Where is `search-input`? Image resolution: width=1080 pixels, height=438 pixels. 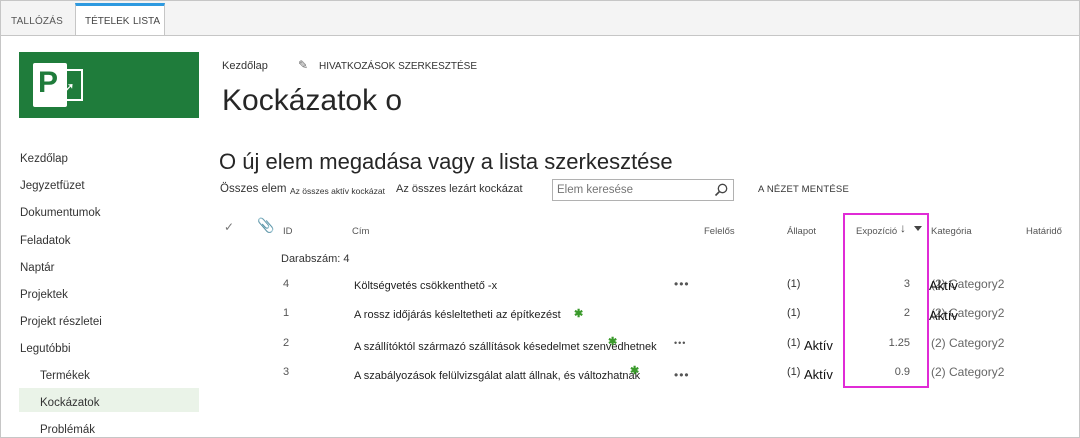
search-input is located at coordinates (632, 190).